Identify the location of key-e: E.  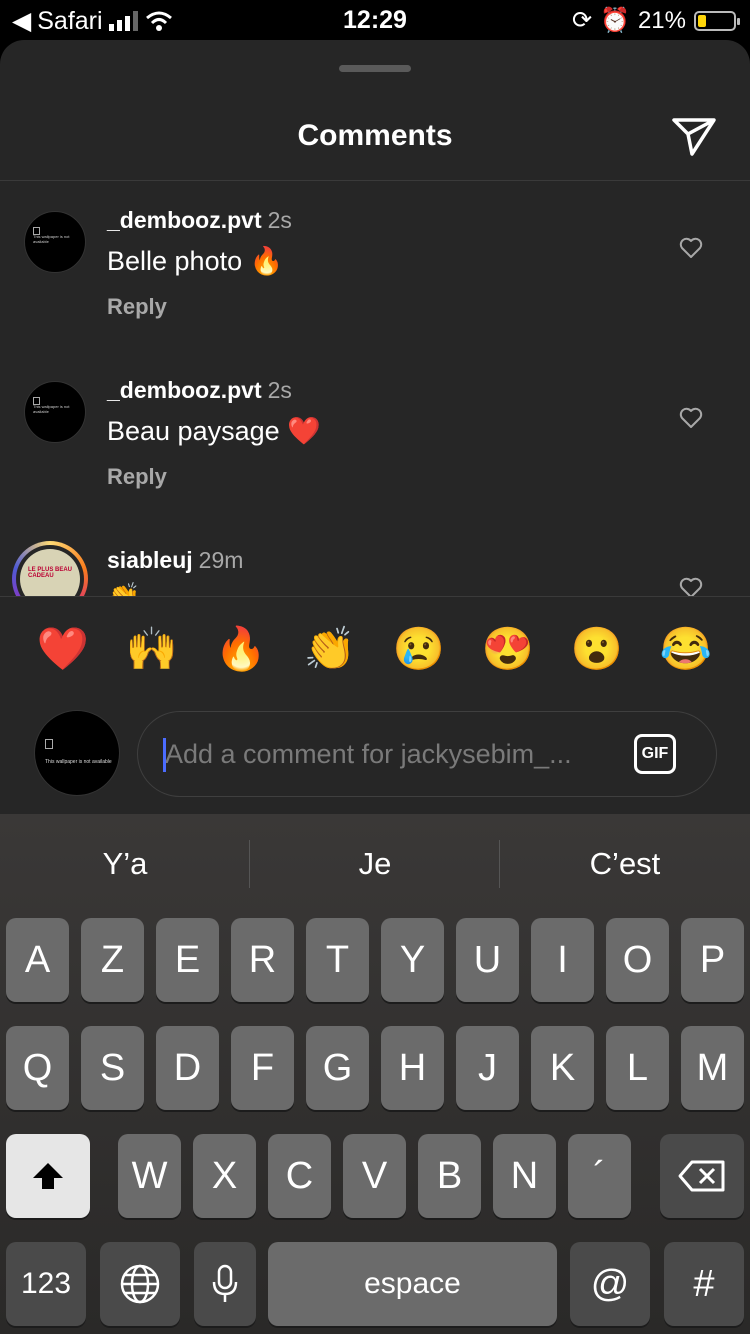
(187, 960).